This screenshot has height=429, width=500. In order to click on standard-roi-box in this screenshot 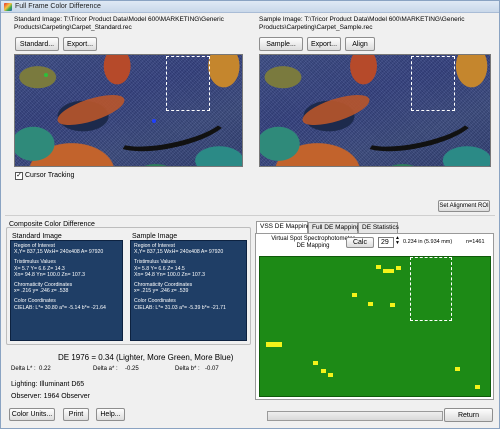, I will do `click(188, 83)`.